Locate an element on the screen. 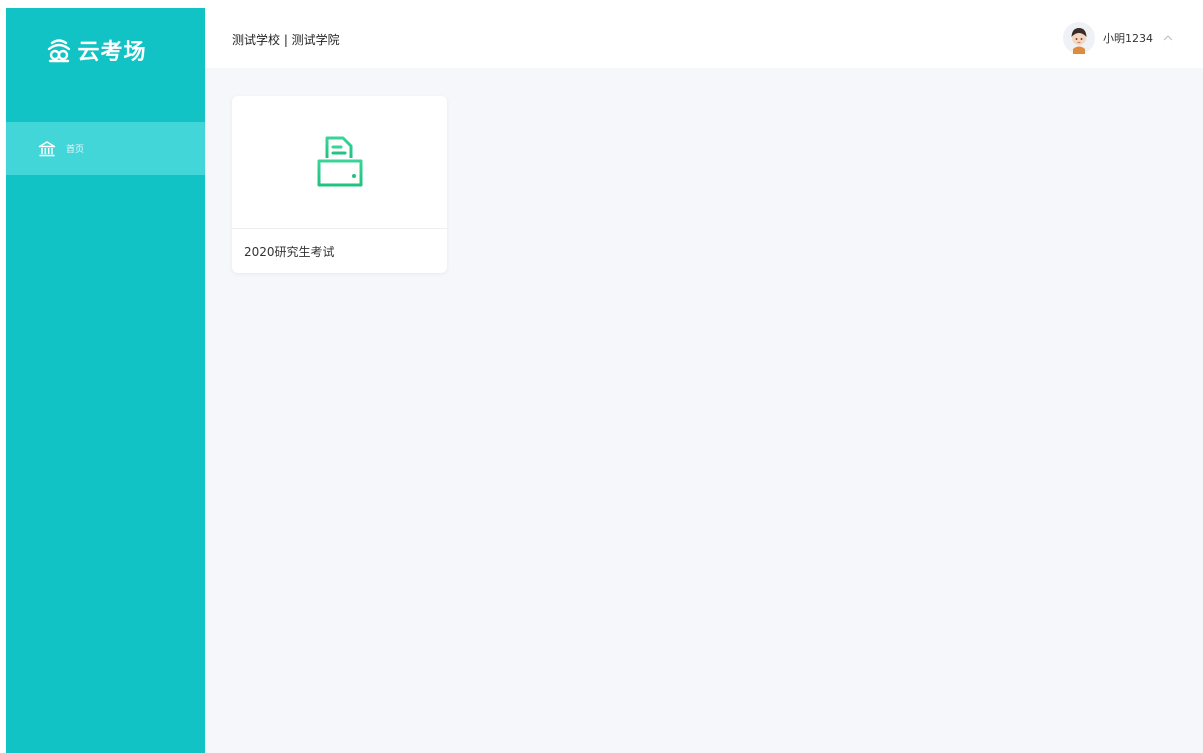  sidebar-item-label: 首页 is located at coordinates (75, 150).